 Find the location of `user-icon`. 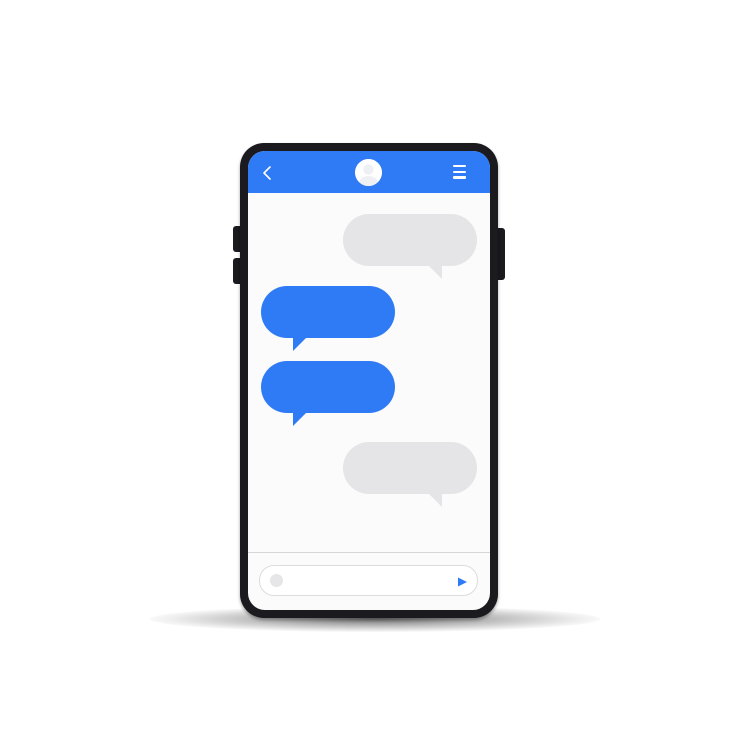

user-icon is located at coordinates (368, 172).